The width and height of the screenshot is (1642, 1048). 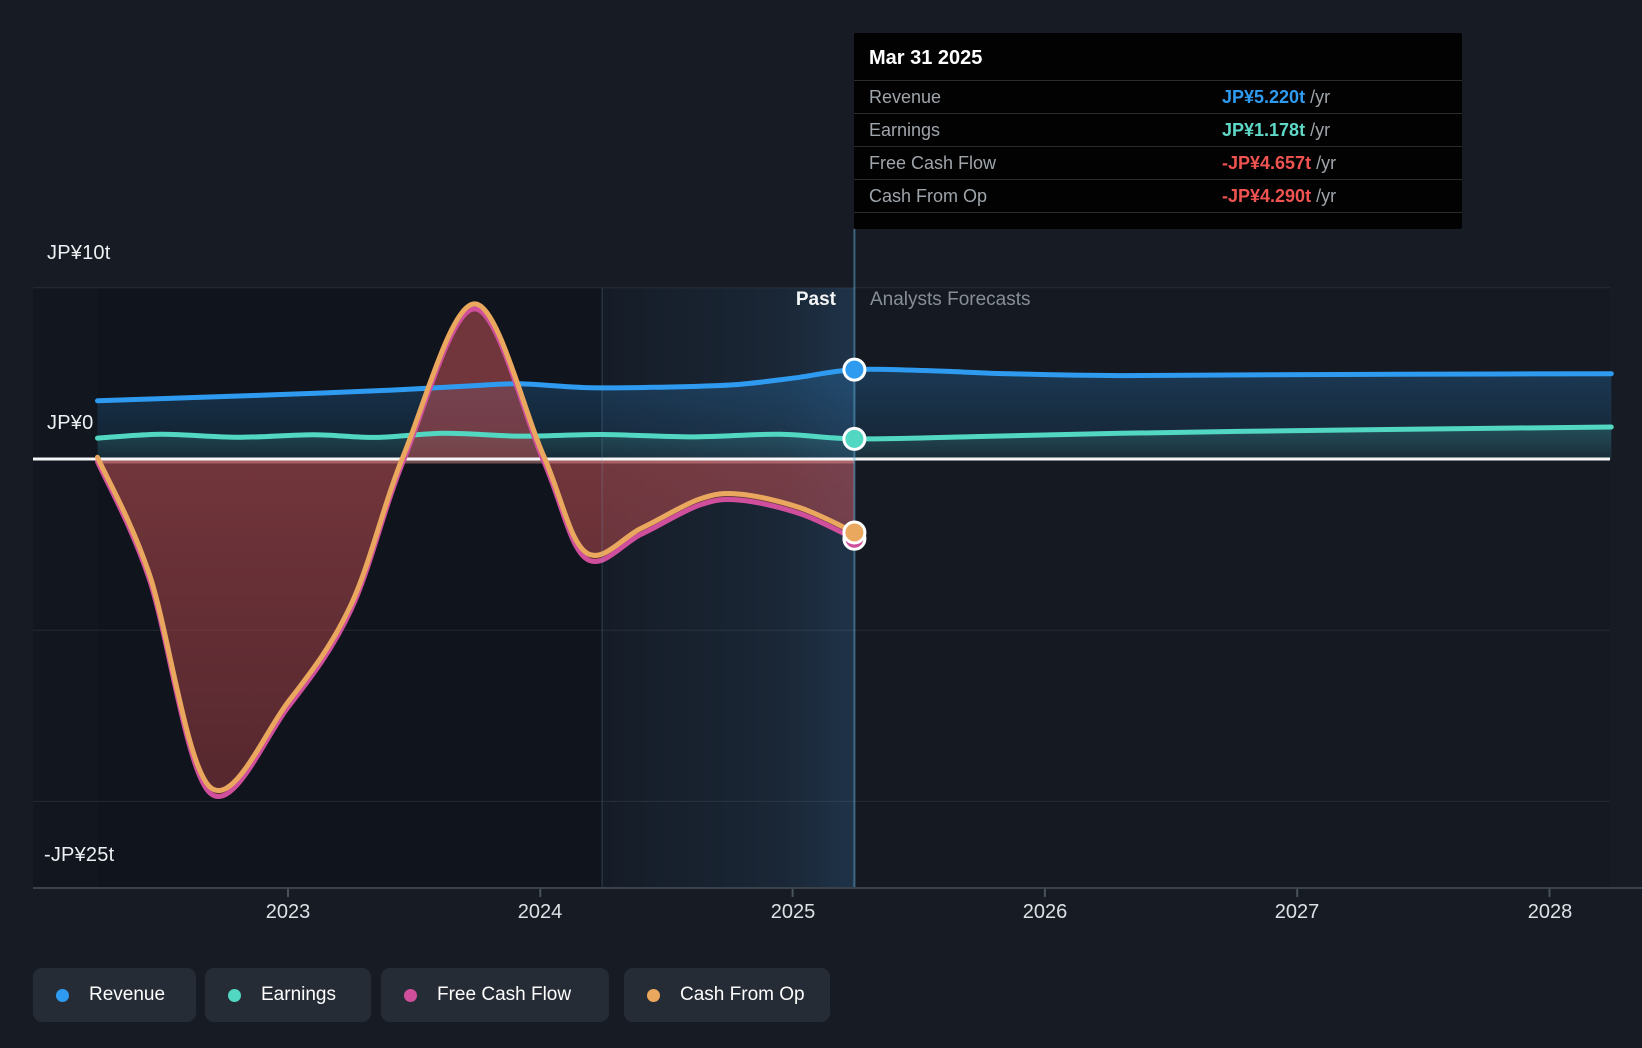 I want to click on tooltip-value: -JP¥4.290t, so click(x=1267, y=196).